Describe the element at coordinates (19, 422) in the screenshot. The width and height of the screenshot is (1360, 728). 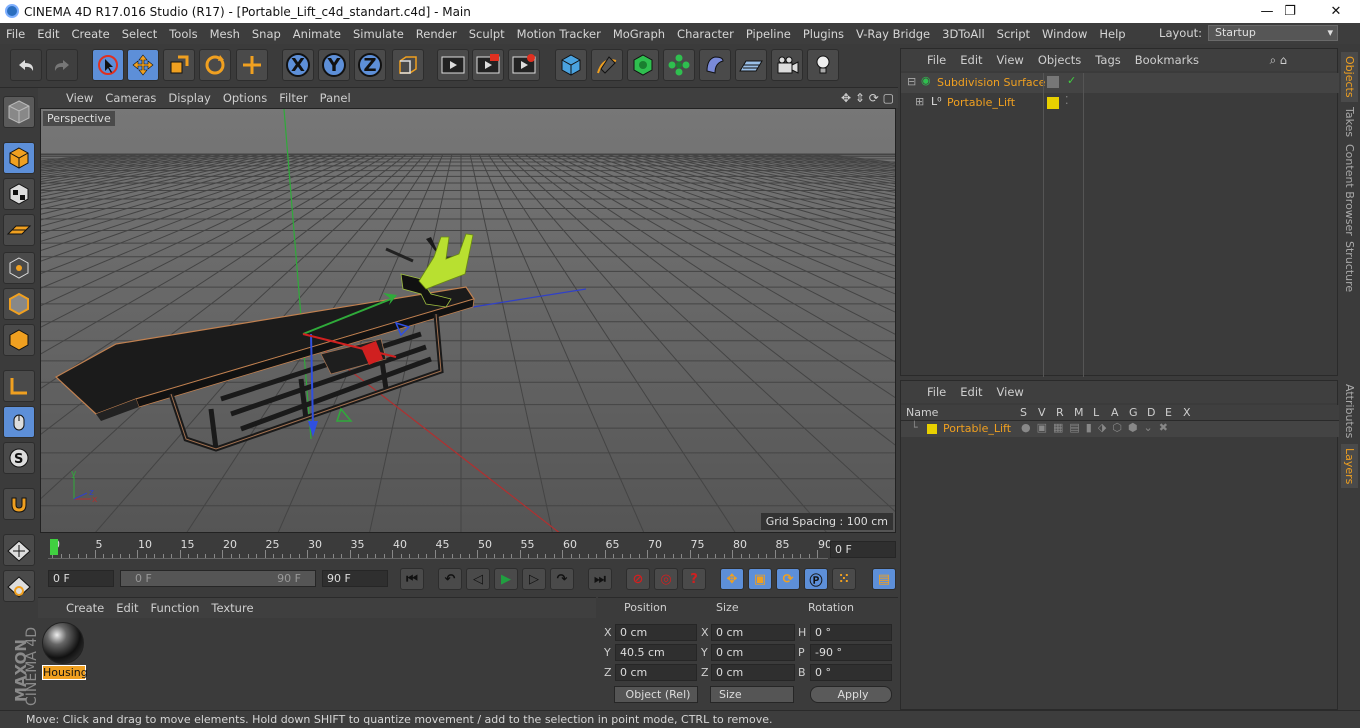
I see `tweak-mode-icon` at that location.